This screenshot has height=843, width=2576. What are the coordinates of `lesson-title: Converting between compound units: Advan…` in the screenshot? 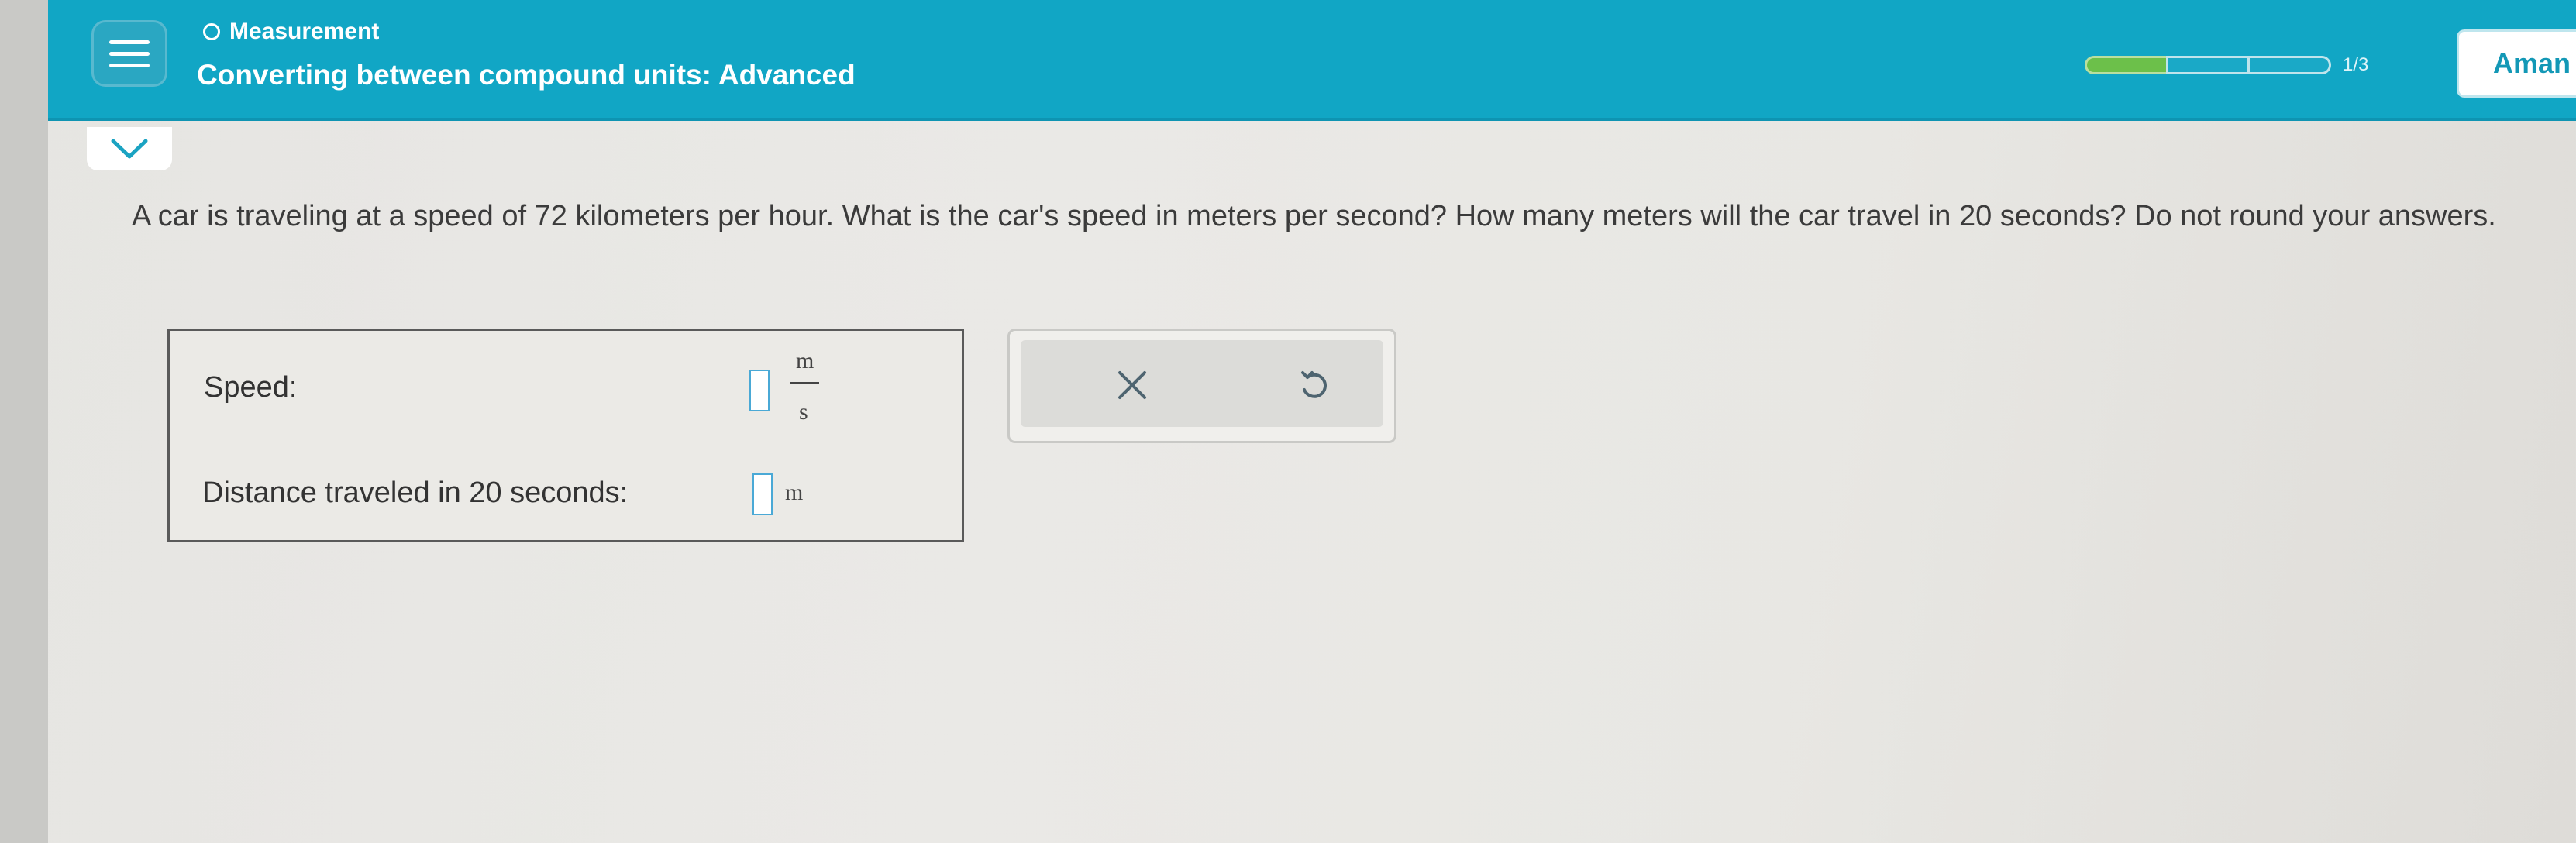 It's located at (526, 75).